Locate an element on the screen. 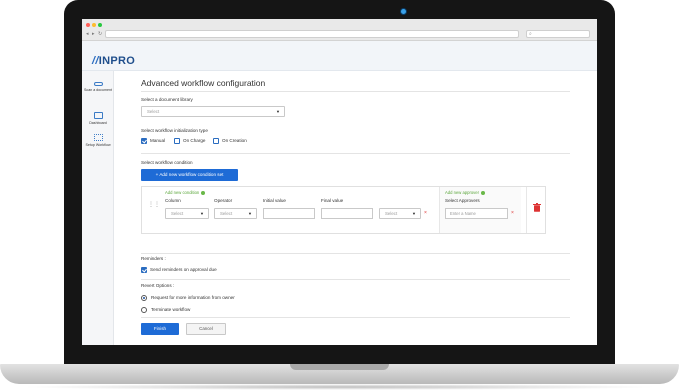 This screenshot has height=390, width=679. browser-search-input: ⌕ is located at coordinates (558, 34).